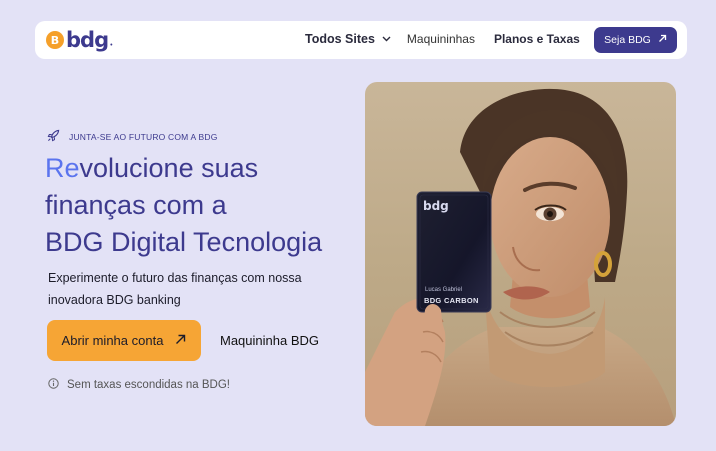  Describe the element at coordinates (148, 385) in the screenshot. I see `notice-text: Sem taxas escondidas na BDG!` at that location.